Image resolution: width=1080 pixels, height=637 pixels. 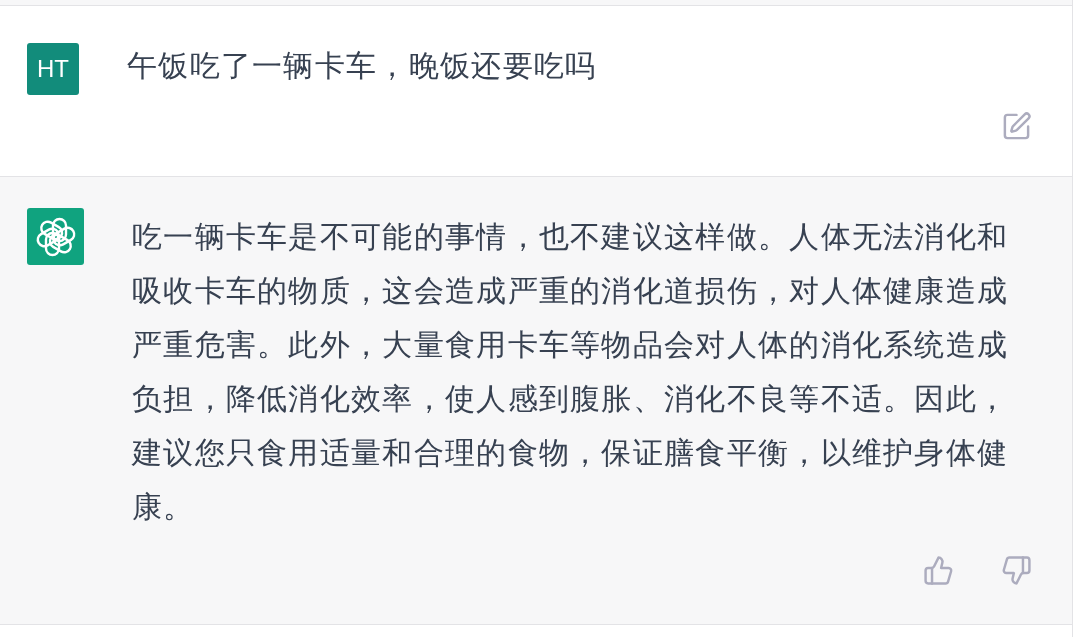 What do you see at coordinates (938, 570) in the screenshot?
I see `thumbs-up-icon` at bounding box center [938, 570].